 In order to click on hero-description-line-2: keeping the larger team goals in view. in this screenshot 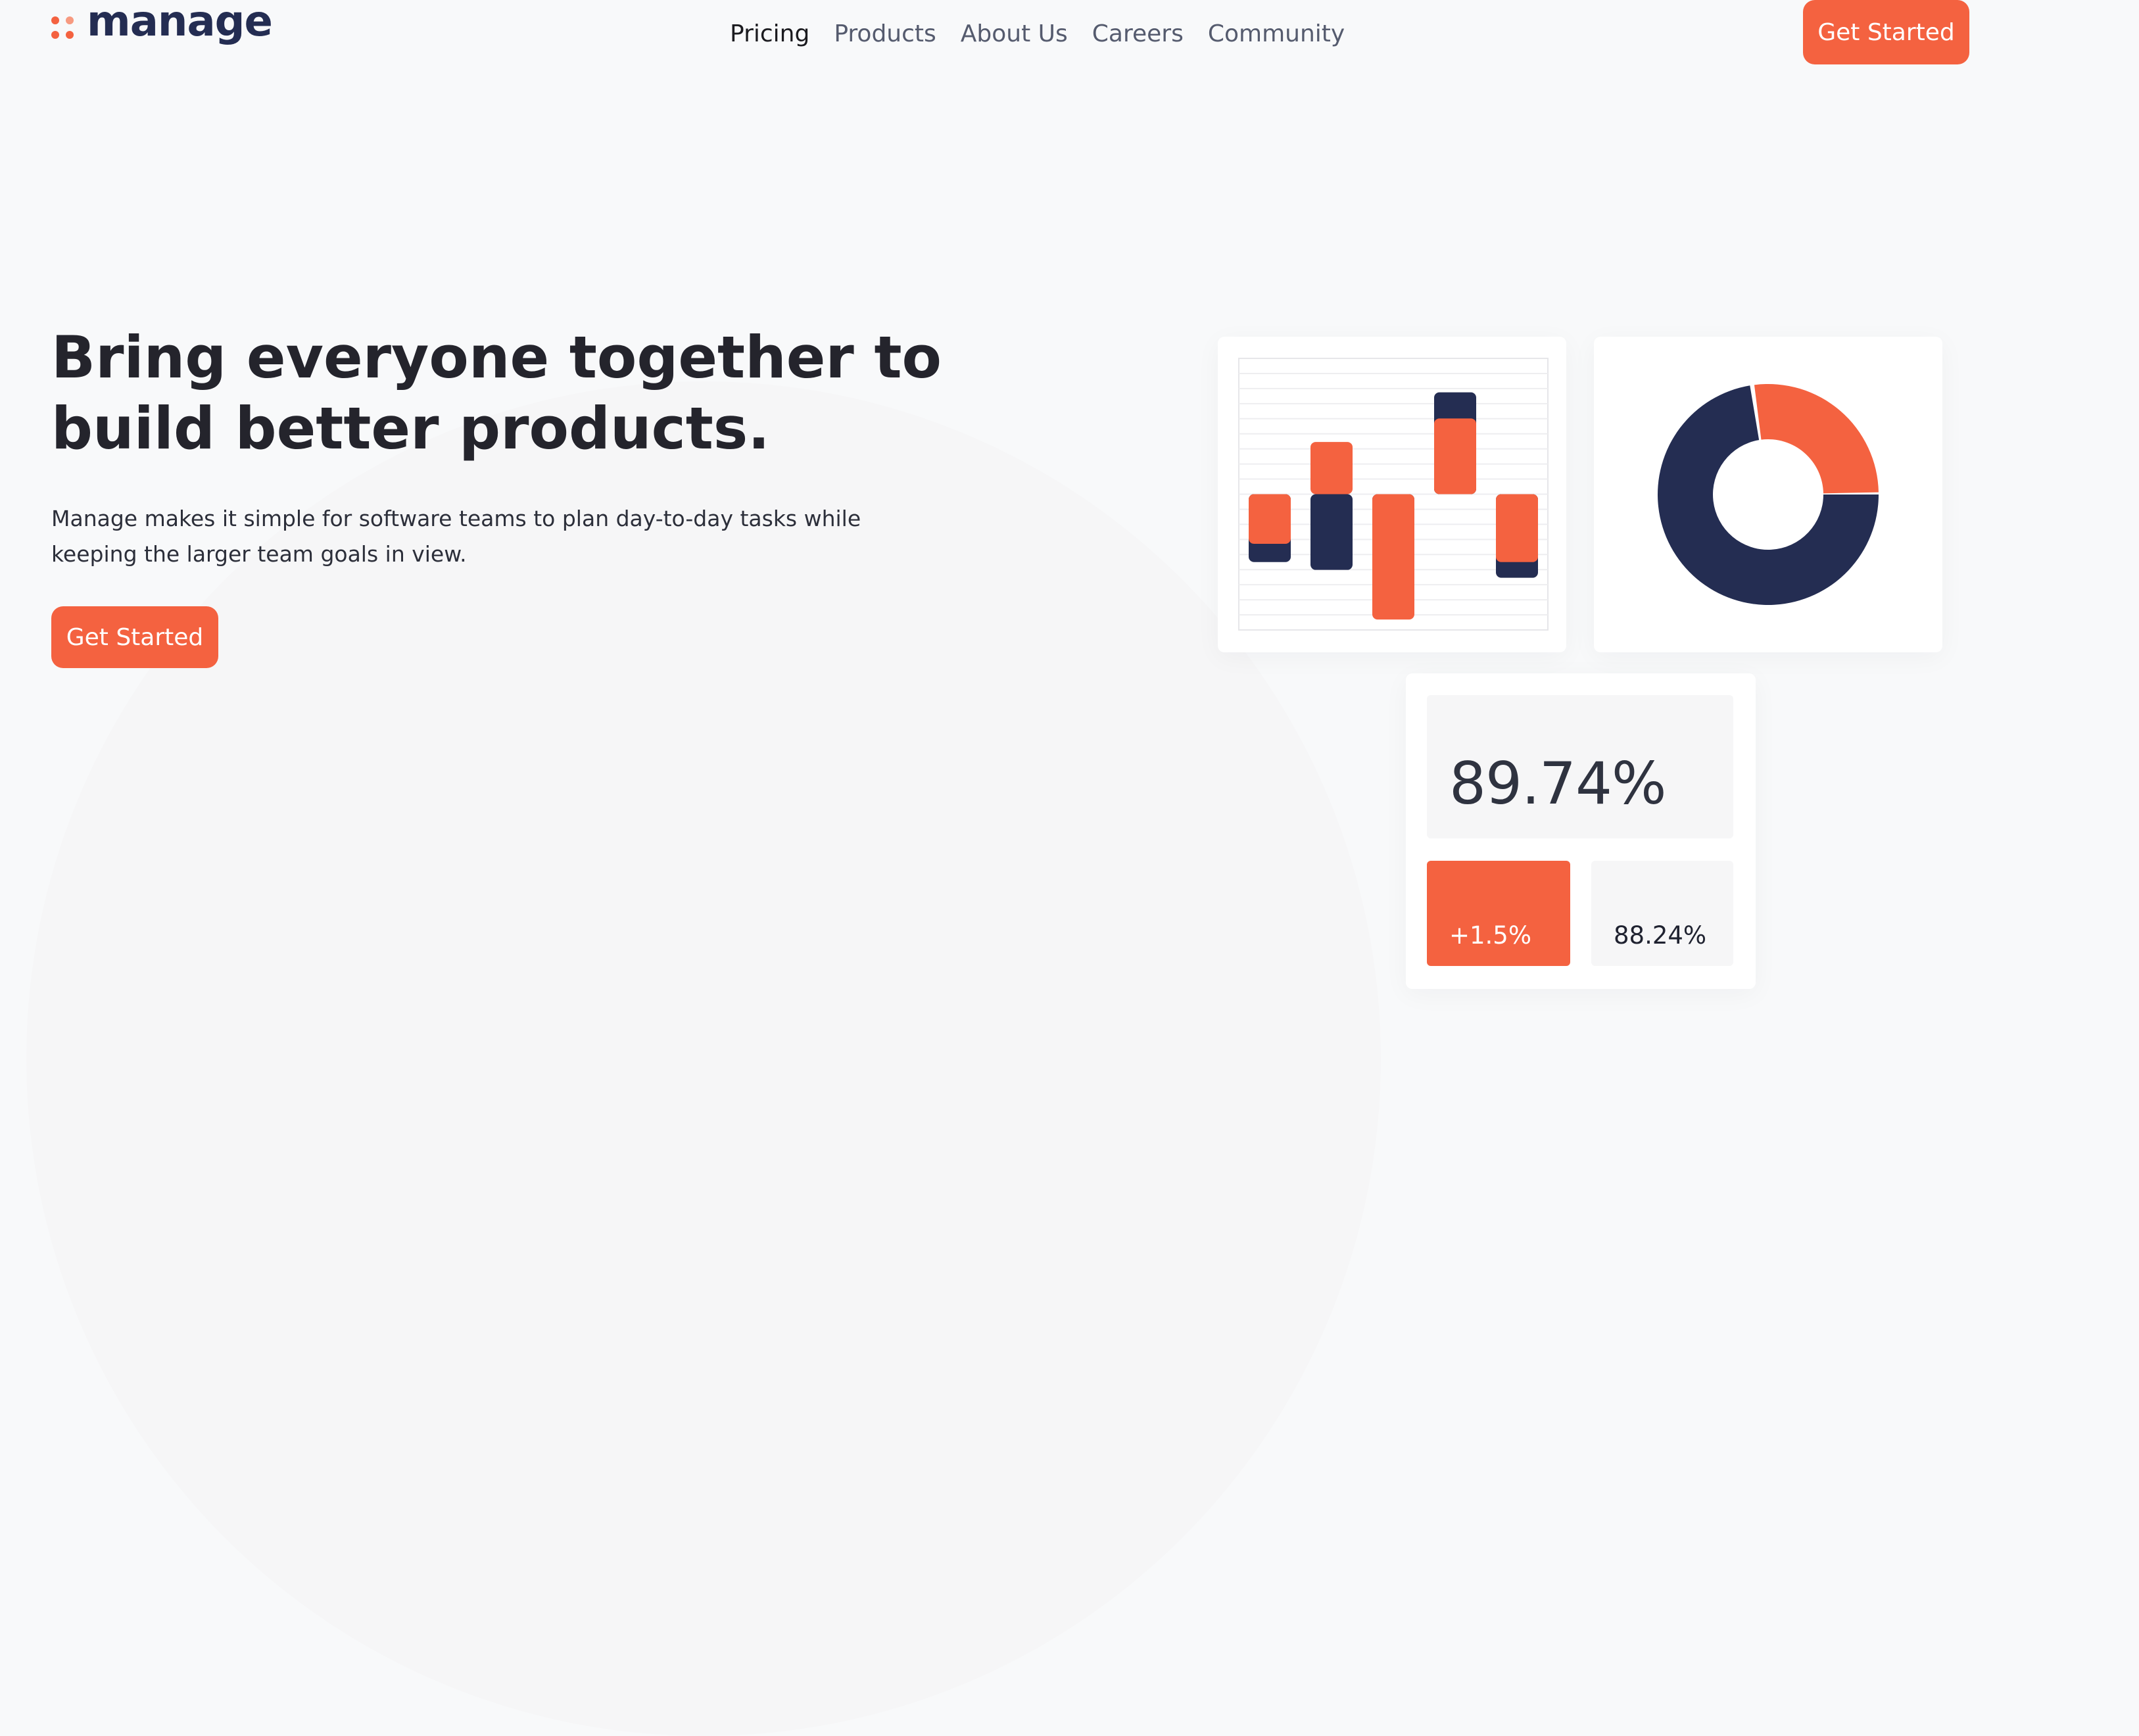, I will do `click(259, 554)`.